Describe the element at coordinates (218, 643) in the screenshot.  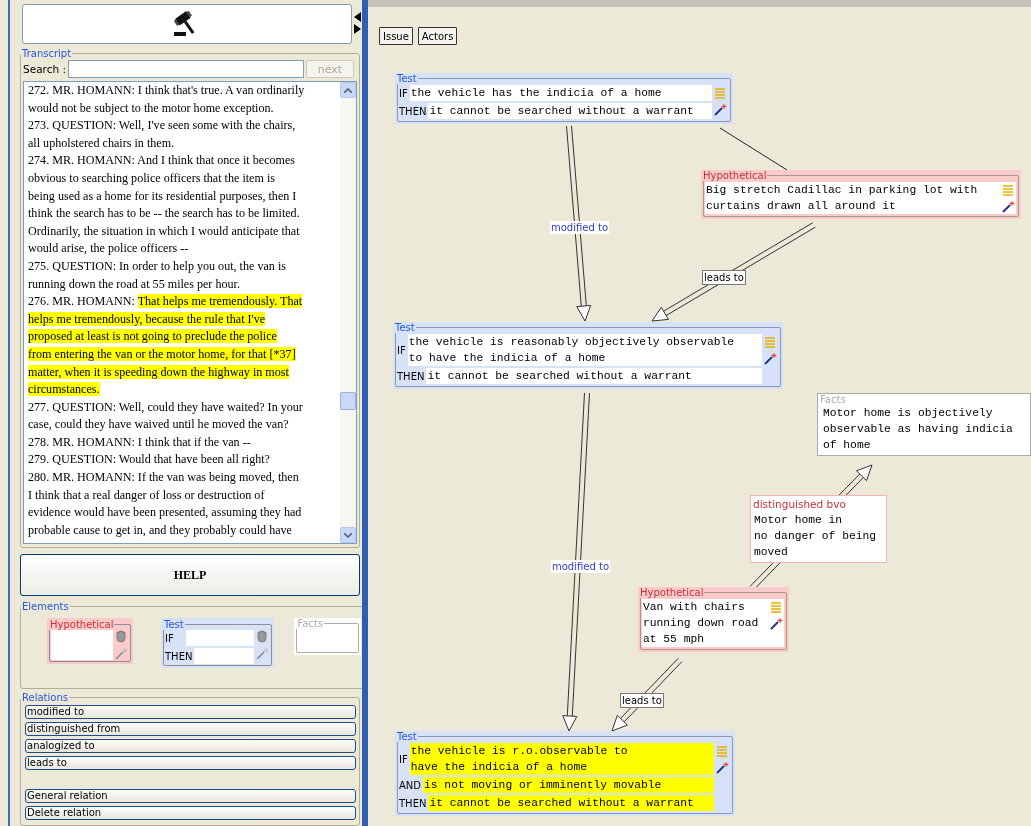
I see `test-template: Test IF THEN` at that location.